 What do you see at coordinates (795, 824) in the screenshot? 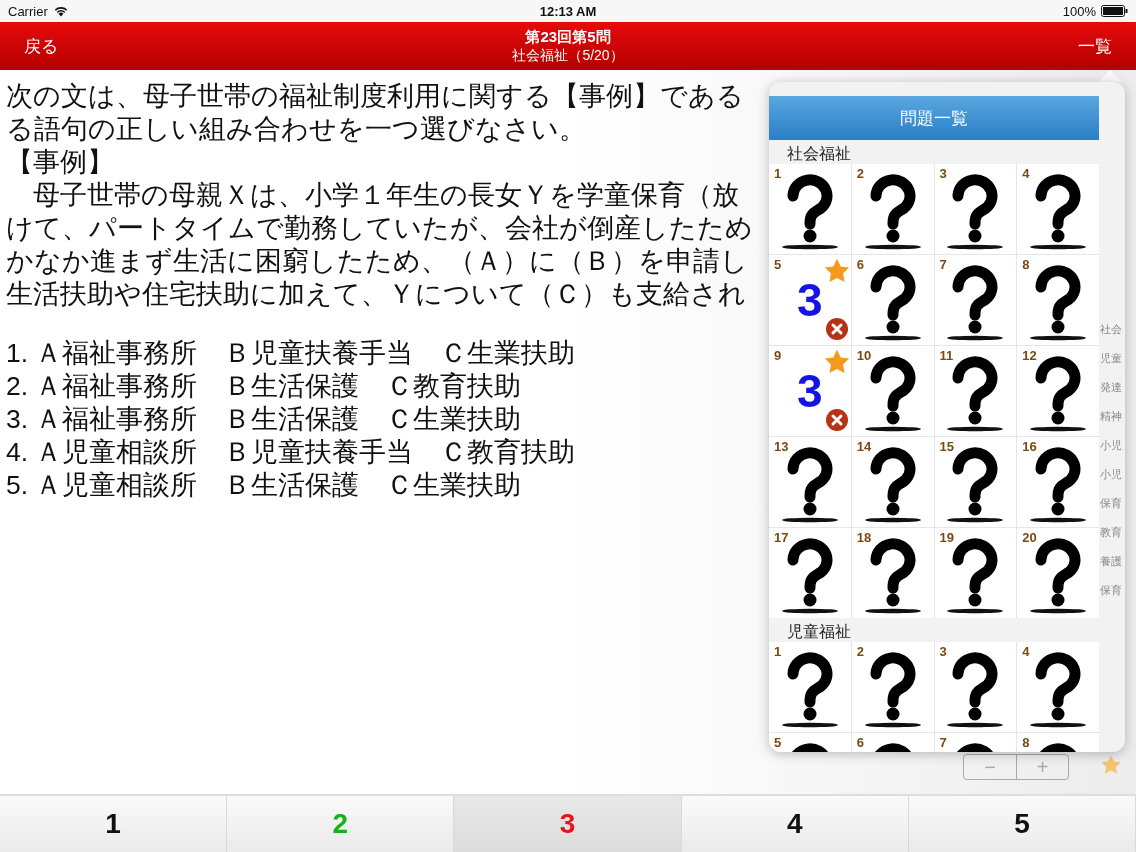
I see `answer-button: 4` at bounding box center [795, 824].